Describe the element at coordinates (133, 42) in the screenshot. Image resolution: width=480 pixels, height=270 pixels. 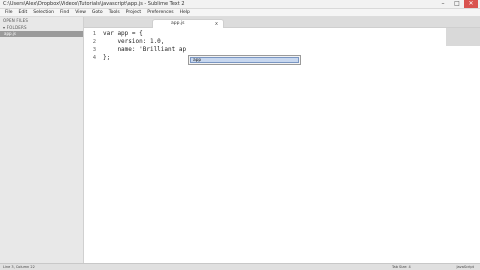
I see `code-line: version: 1.0,` at that location.